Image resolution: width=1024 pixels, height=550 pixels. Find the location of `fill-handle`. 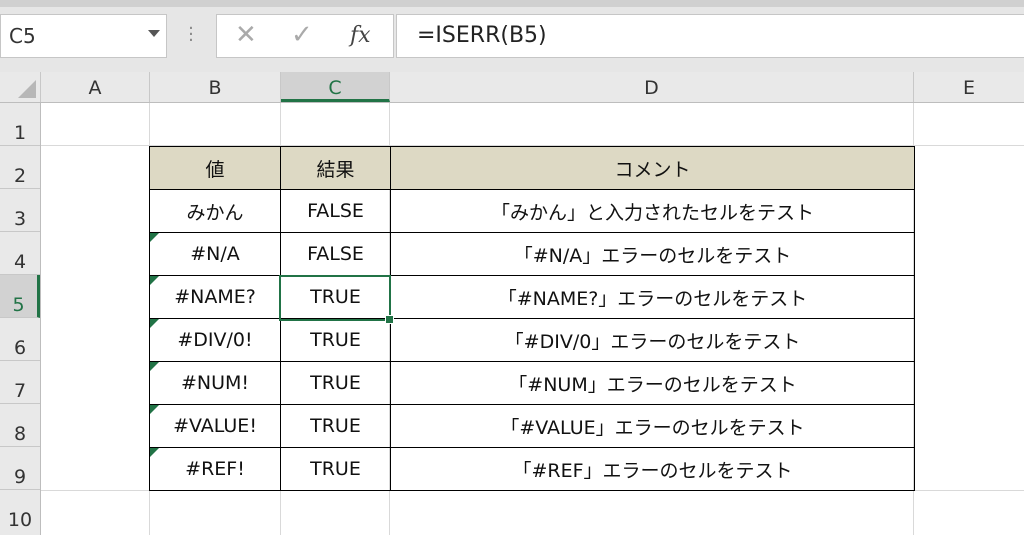

fill-handle is located at coordinates (389, 319).